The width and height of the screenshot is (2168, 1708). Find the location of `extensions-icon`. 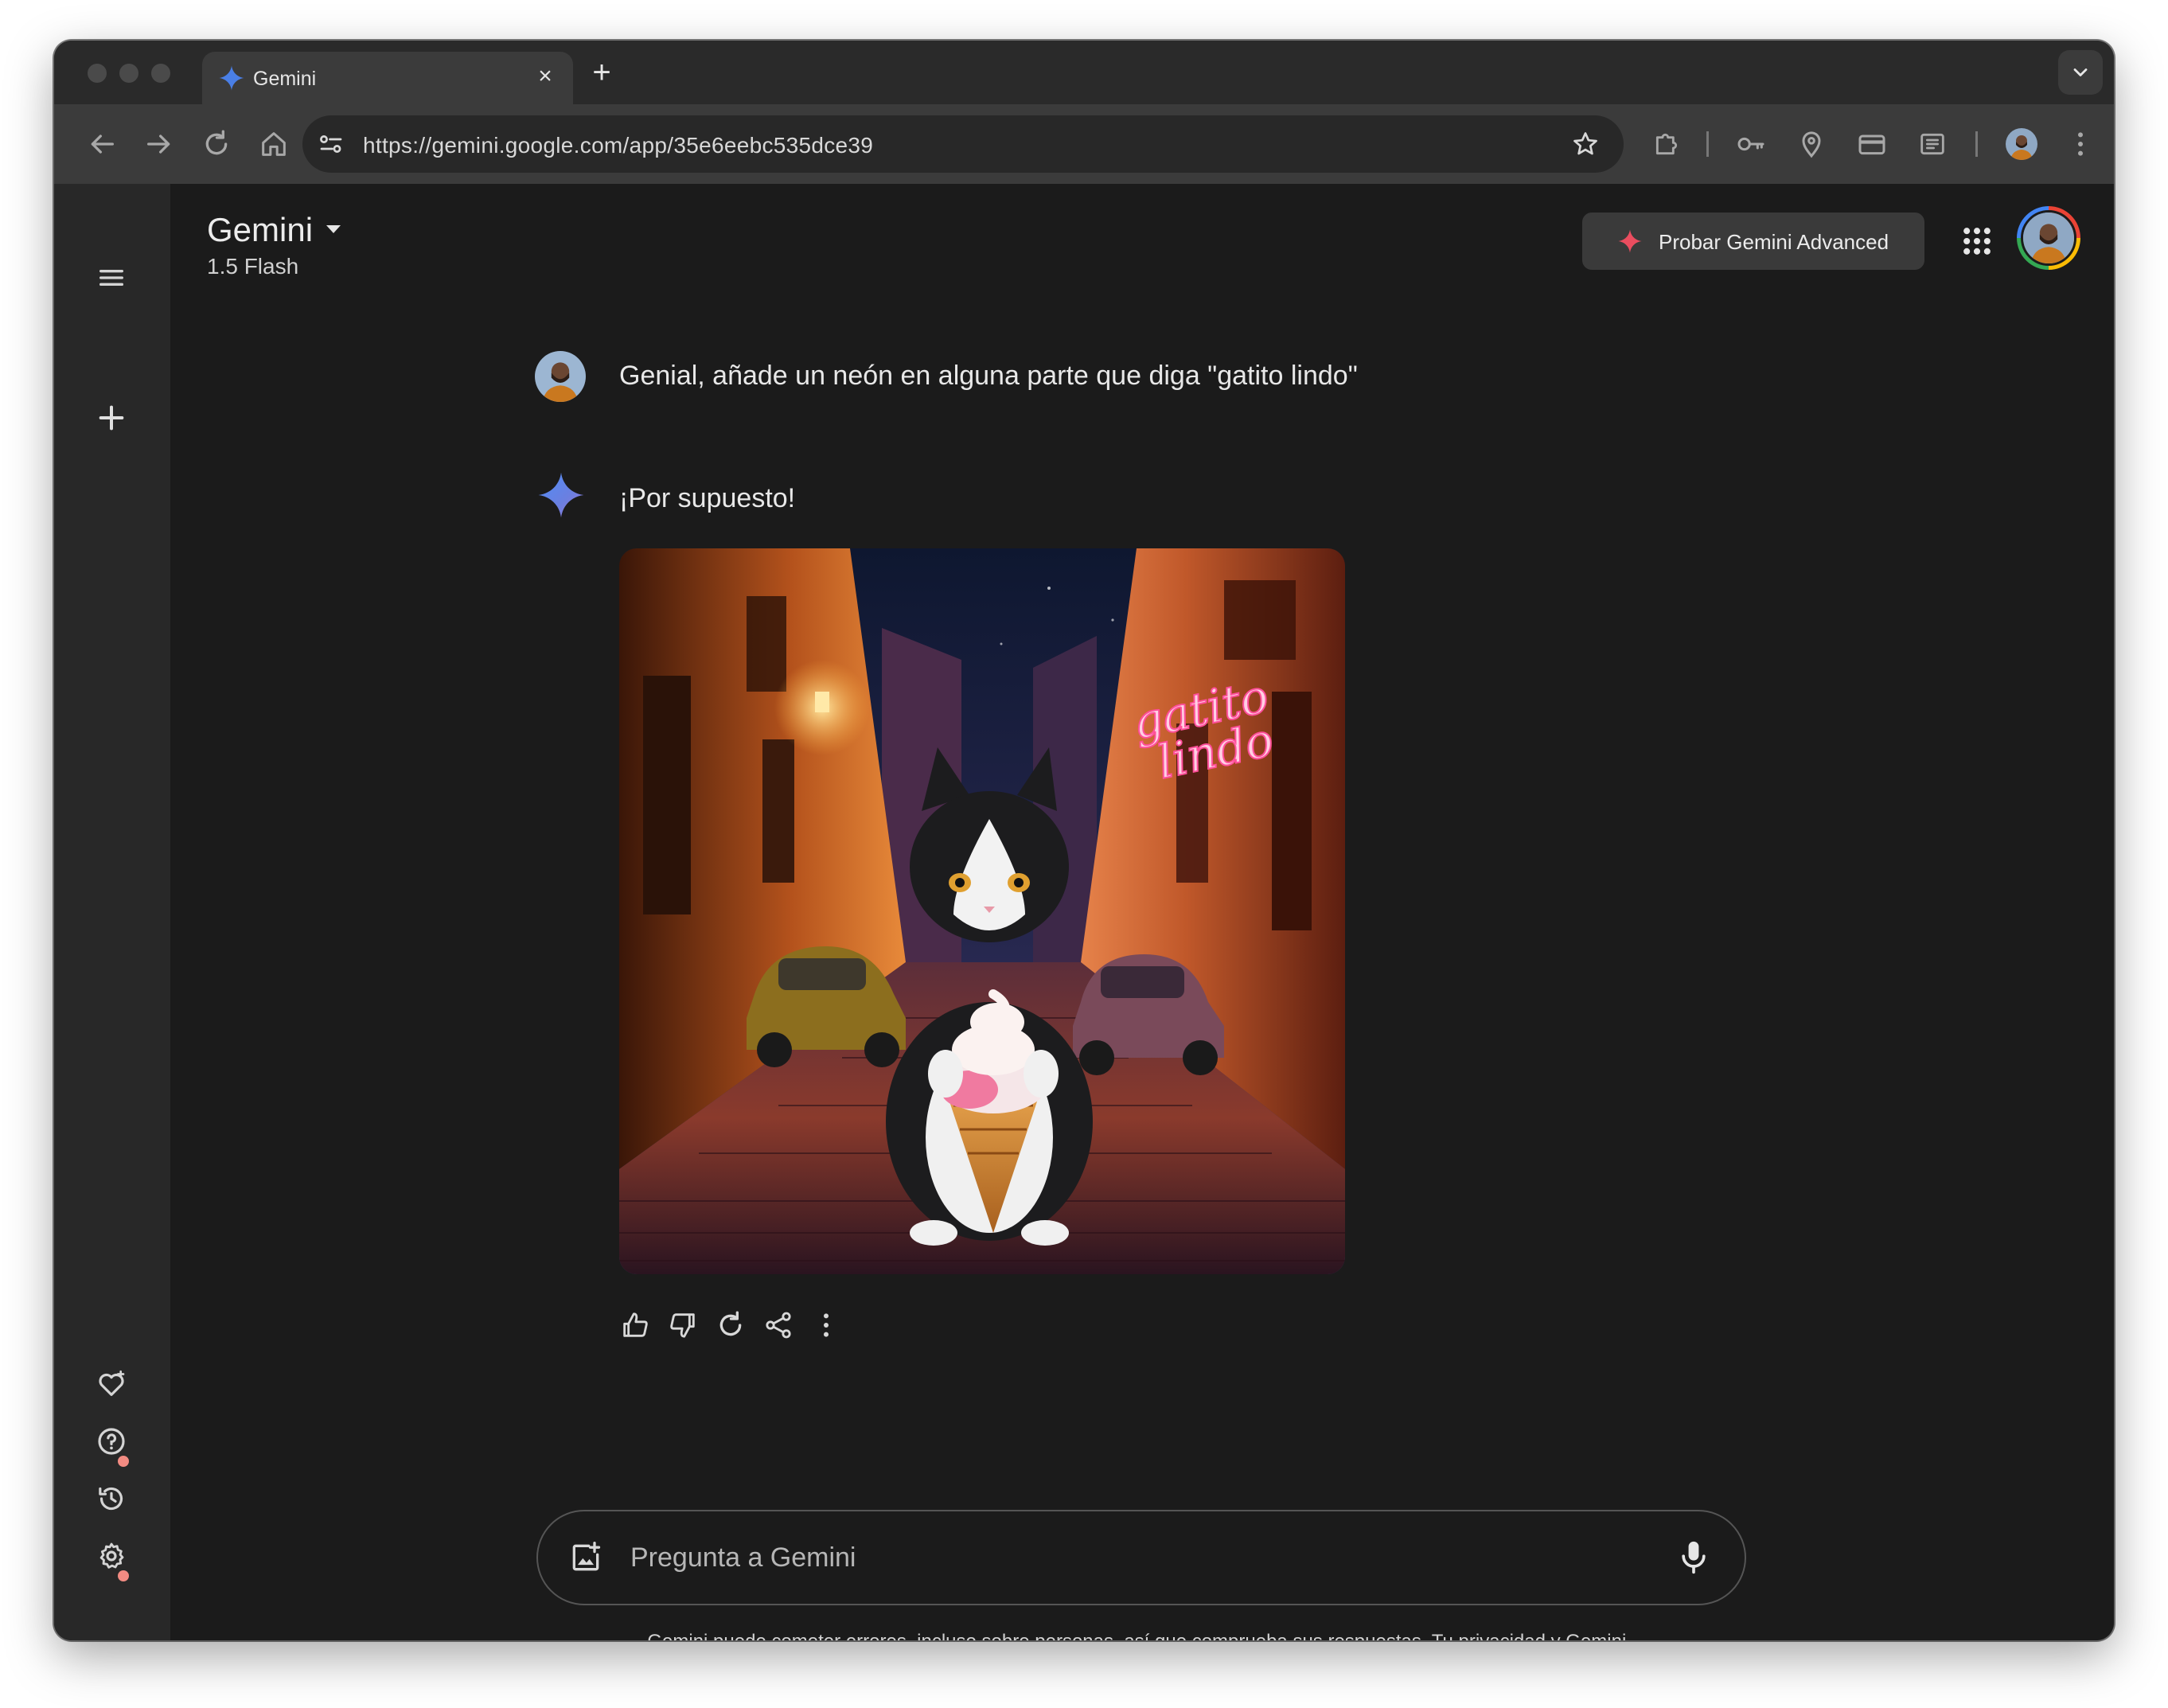

extensions-icon is located at coordinates (1667, 144).